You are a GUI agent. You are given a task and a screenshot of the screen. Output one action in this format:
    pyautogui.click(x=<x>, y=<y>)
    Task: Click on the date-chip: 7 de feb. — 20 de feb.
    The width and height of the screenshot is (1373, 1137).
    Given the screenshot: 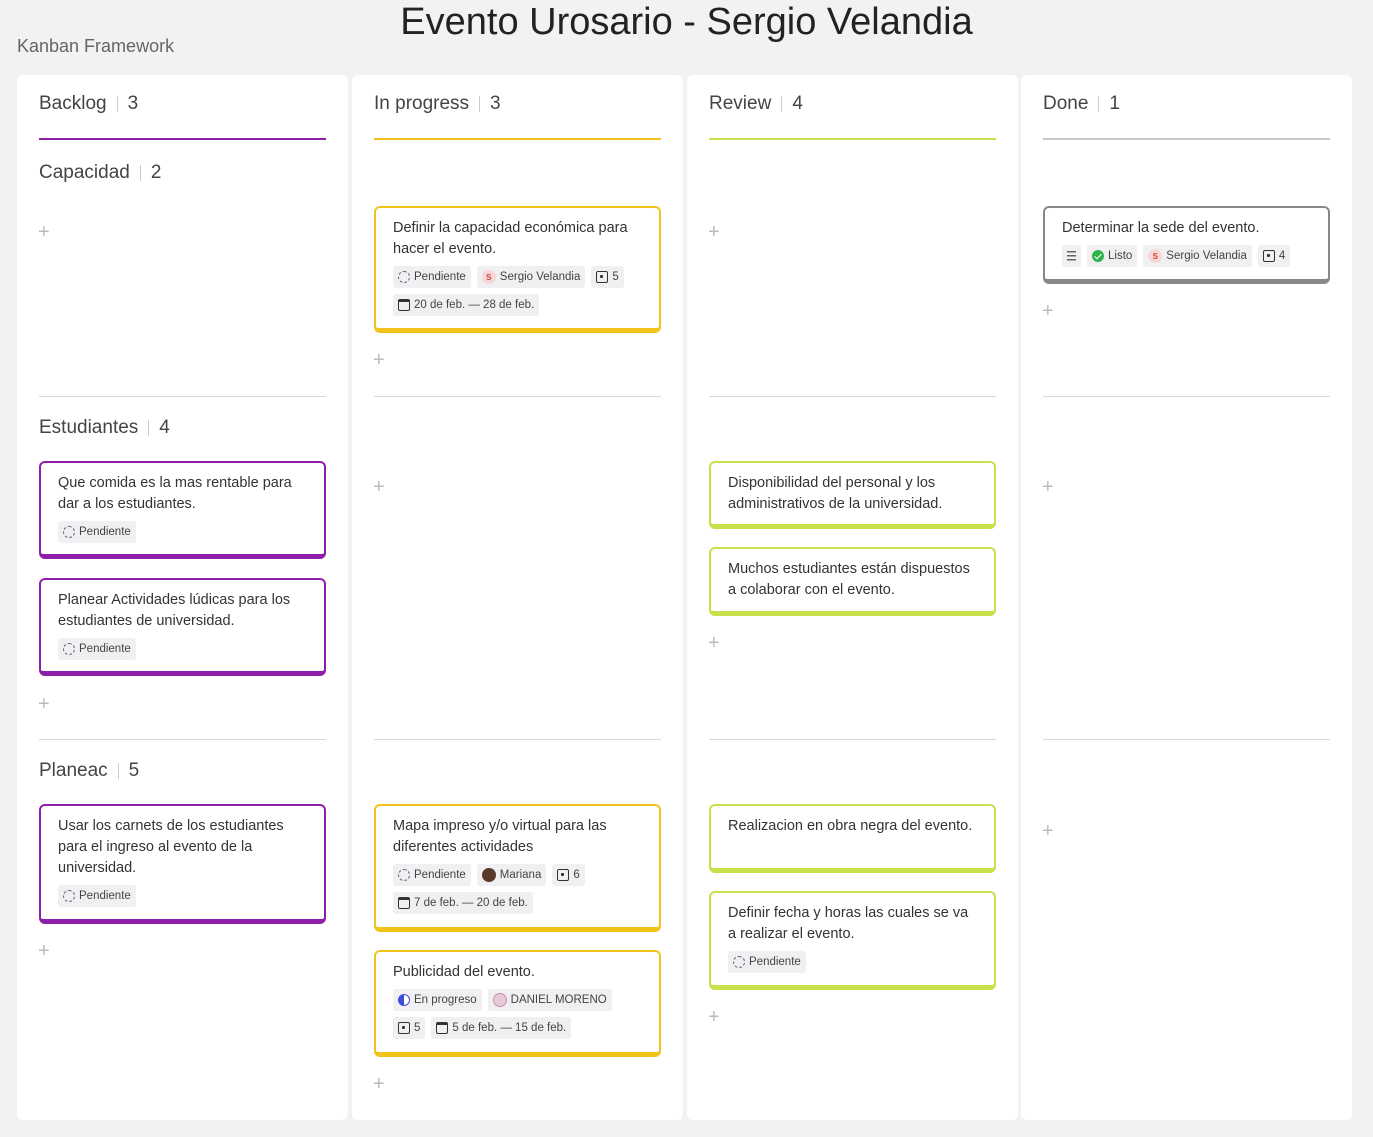 What is the action you would take?
    pyautogui.click(x=463, y=903)
    